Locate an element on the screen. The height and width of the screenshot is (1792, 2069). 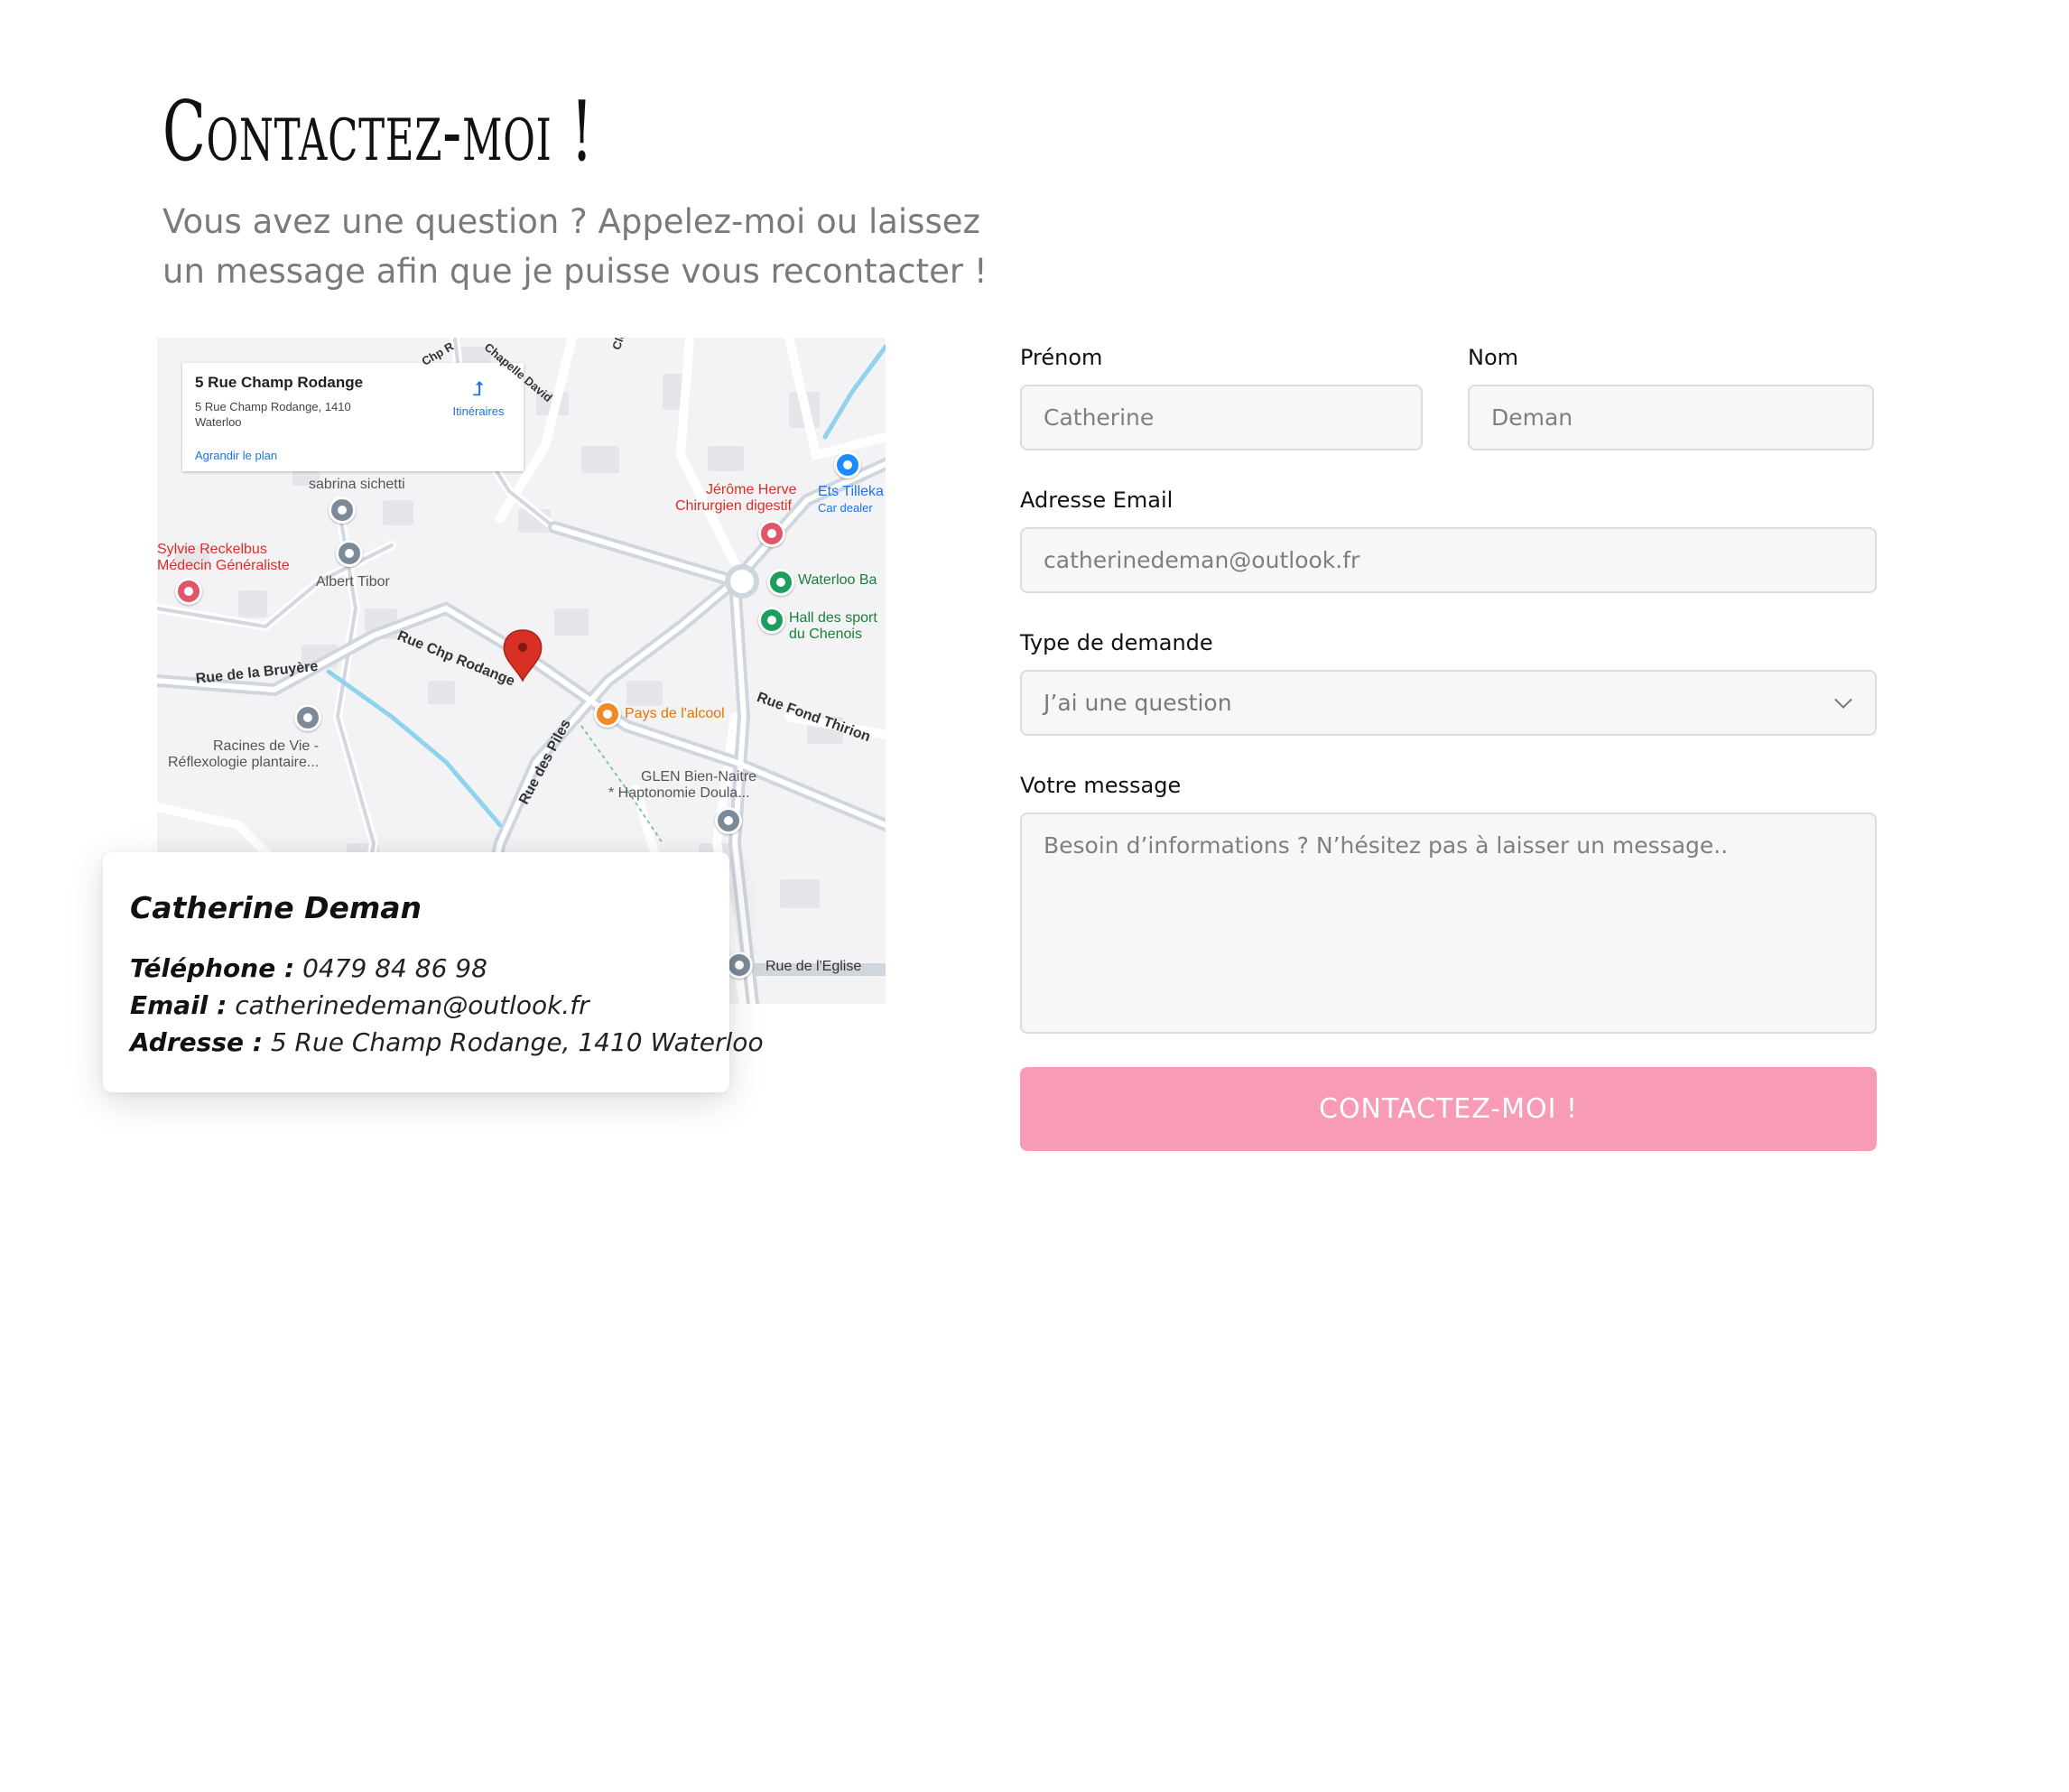
map-label: Ets Tilleka is located at coordinates (851, 491).